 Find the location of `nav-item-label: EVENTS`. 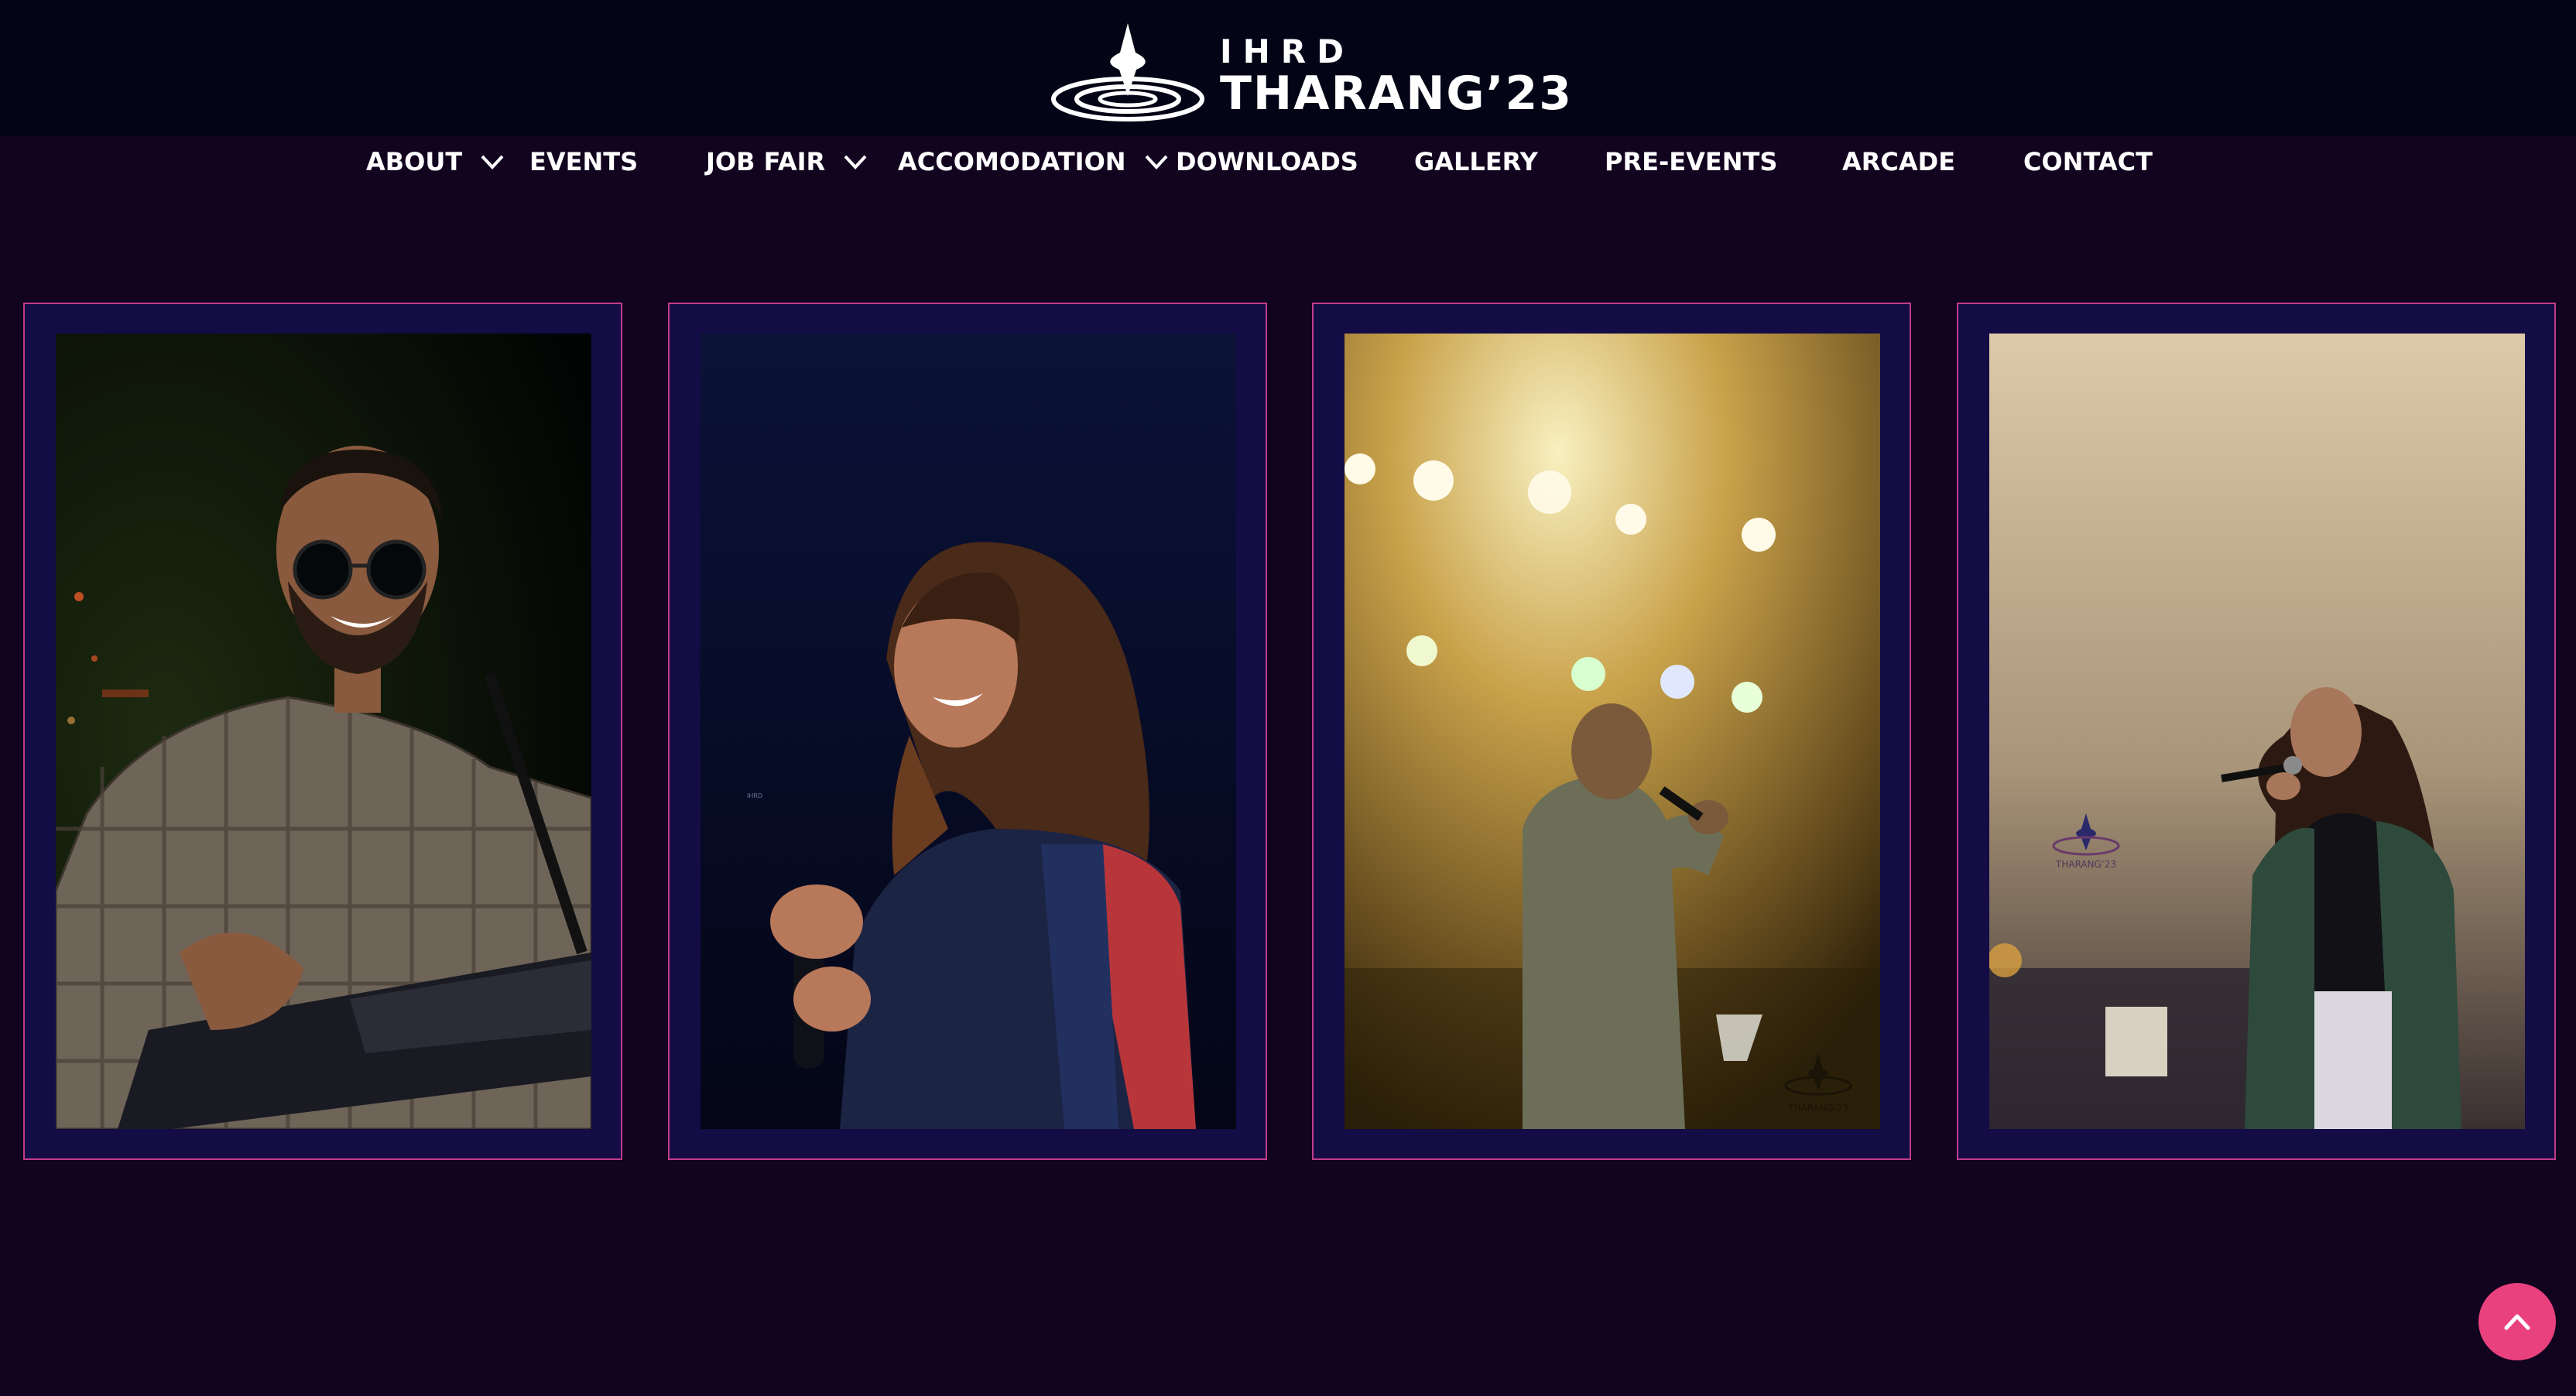

nav-item-label: EVENTS is located at coordinates (584, 161).